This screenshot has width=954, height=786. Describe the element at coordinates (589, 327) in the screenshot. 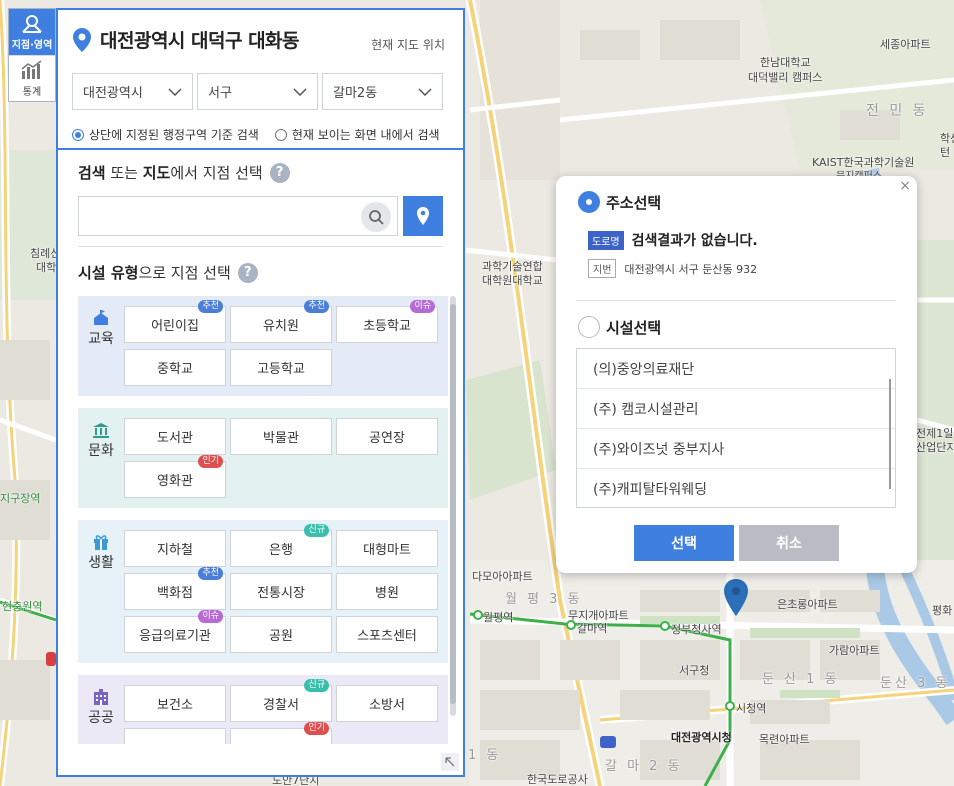

I see `radio-empty-icon` at that location.